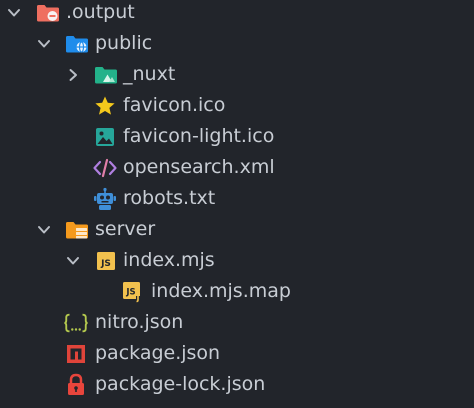  What do you see at coordinates (105, 105) in the screenshot?
I see `favicon-star-icon` at bounding box center [105, 105].